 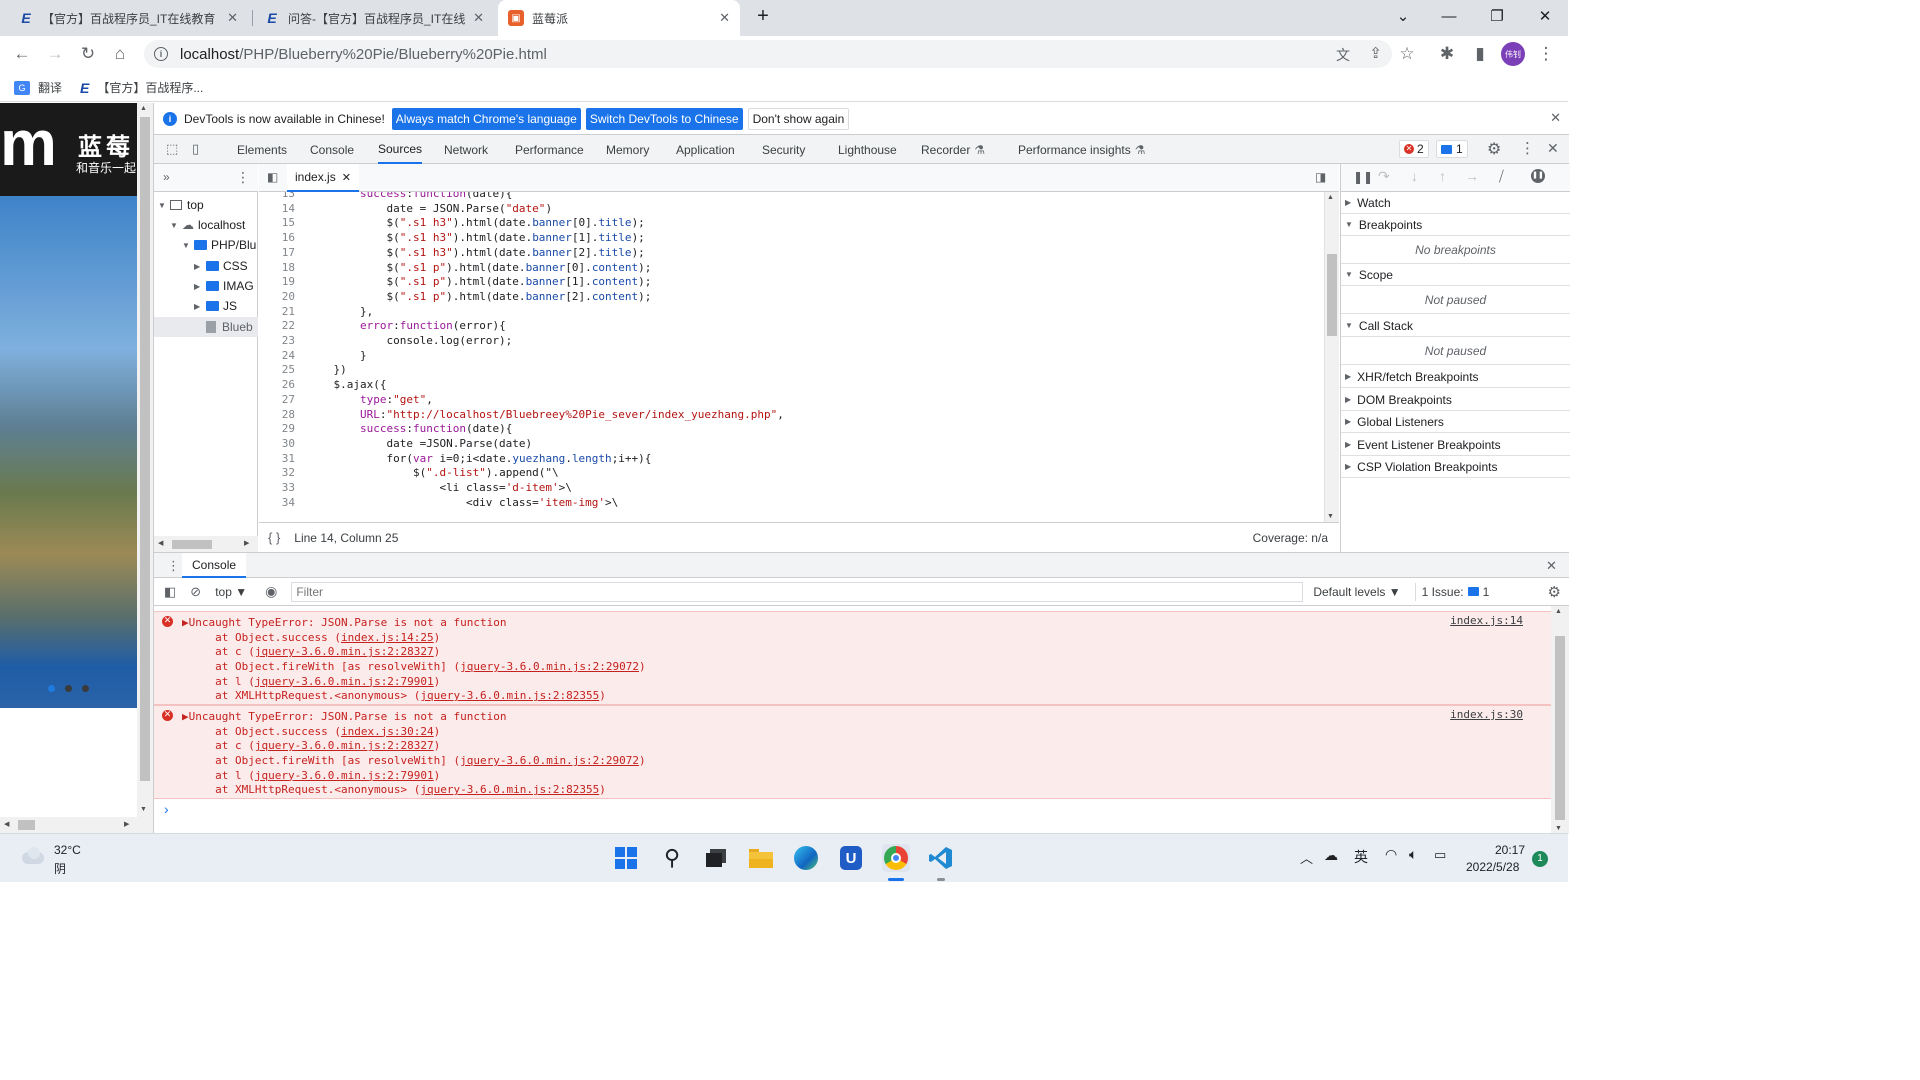 What do you see at coordinates (221, 266) in the screenshot?
I see `tree-item-css: ▶ CSS` at bounding box center [221, 266].